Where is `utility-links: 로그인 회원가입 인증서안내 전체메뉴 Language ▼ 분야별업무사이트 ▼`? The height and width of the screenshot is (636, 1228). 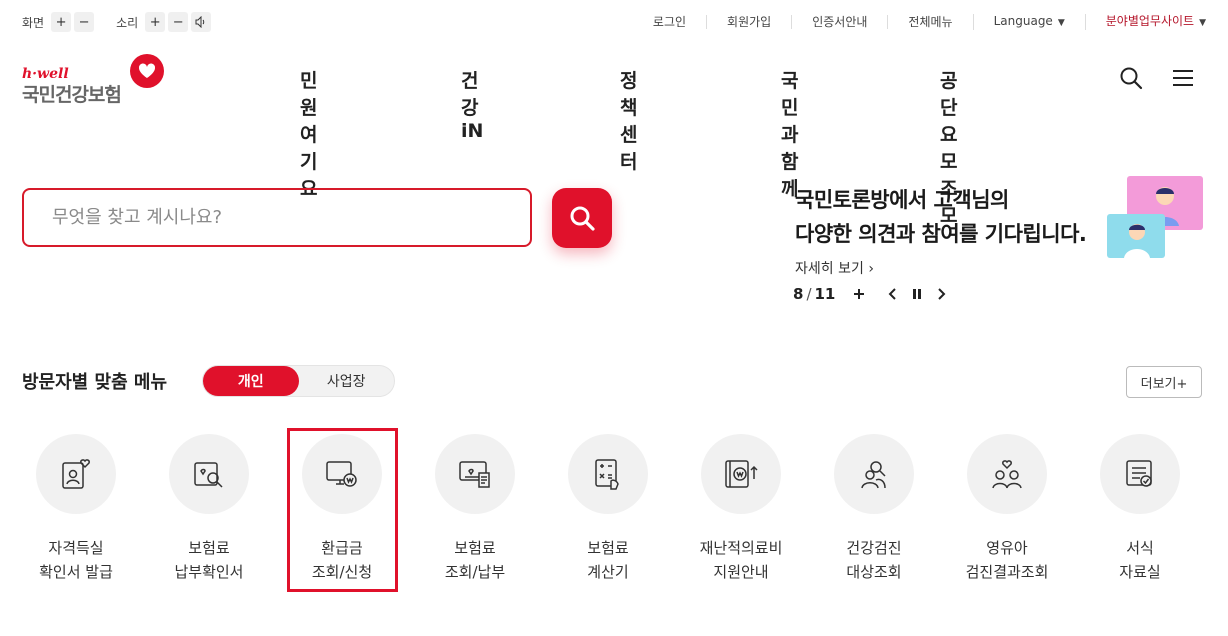 utility-links: 로그인 회원가입 인증서안내 전체메뉴 Language ▼ 분야별업무사이트 ▼ is located at coordinates (919, 22).